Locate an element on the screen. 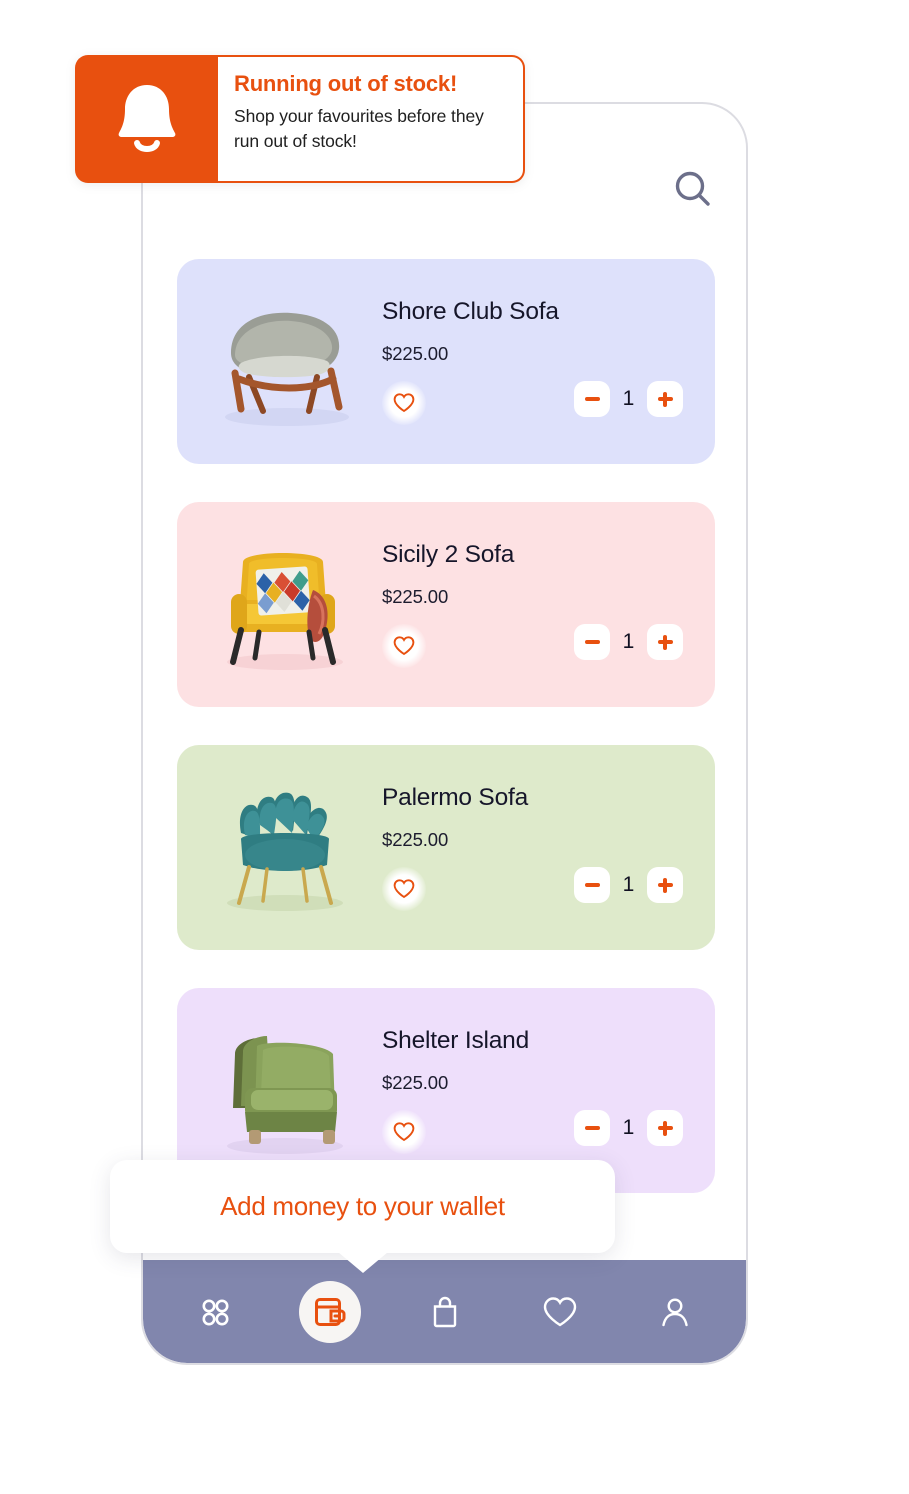 The width and height of the screenshot is (909, 1494). product-title: Sicily 2 Sofa is located at coordinates (448, 554).